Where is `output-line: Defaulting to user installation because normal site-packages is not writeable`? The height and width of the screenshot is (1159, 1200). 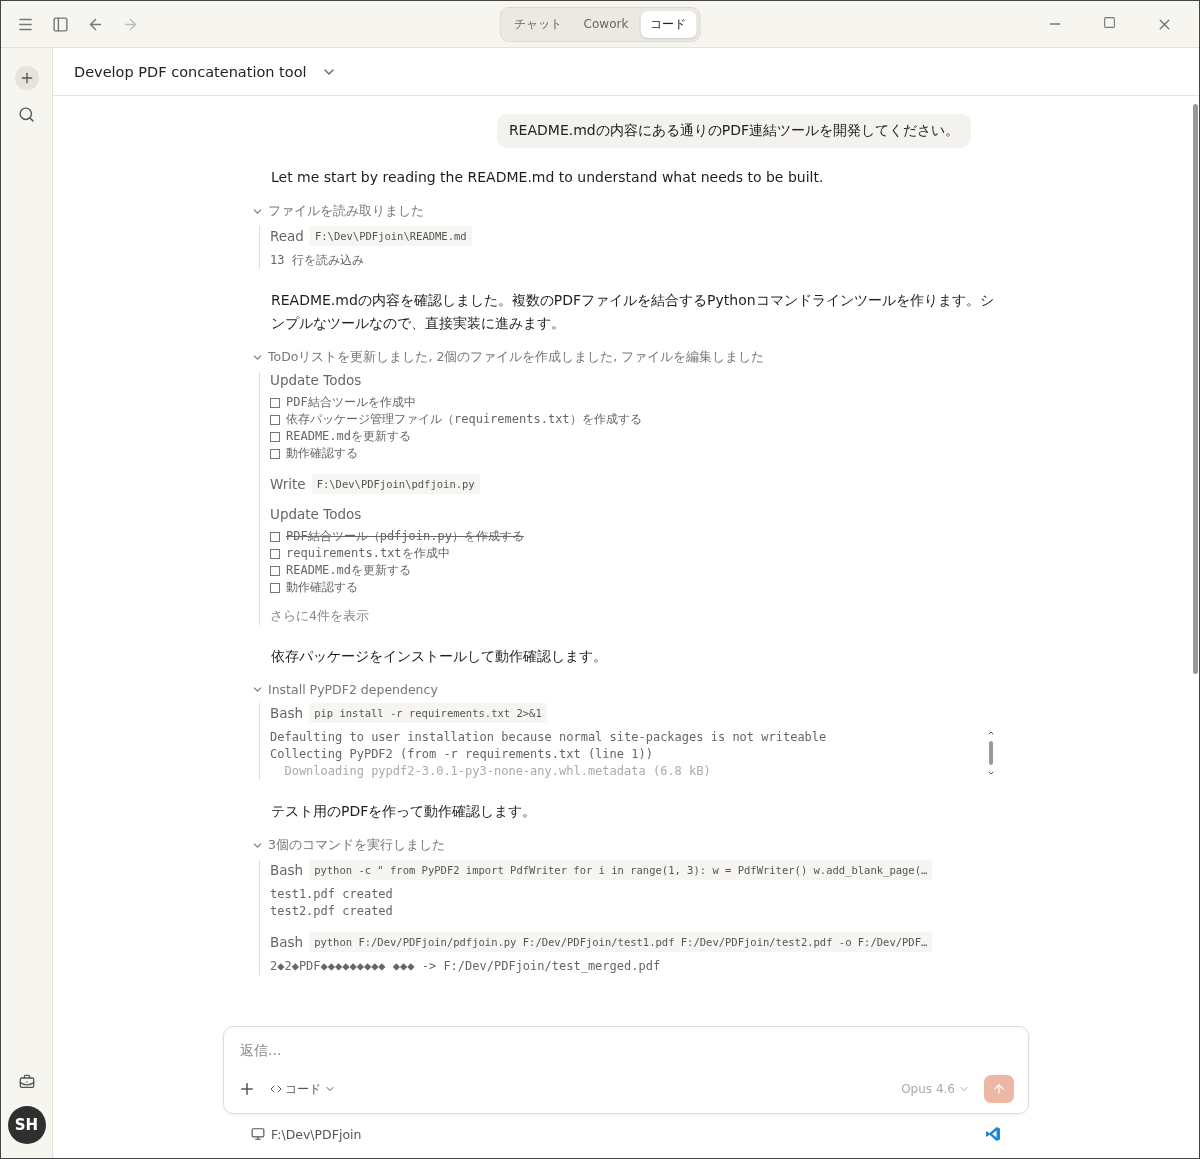
output-line: Defaulting to user installation because normal site-packages is not writeable is located at coordinates (548, 737).